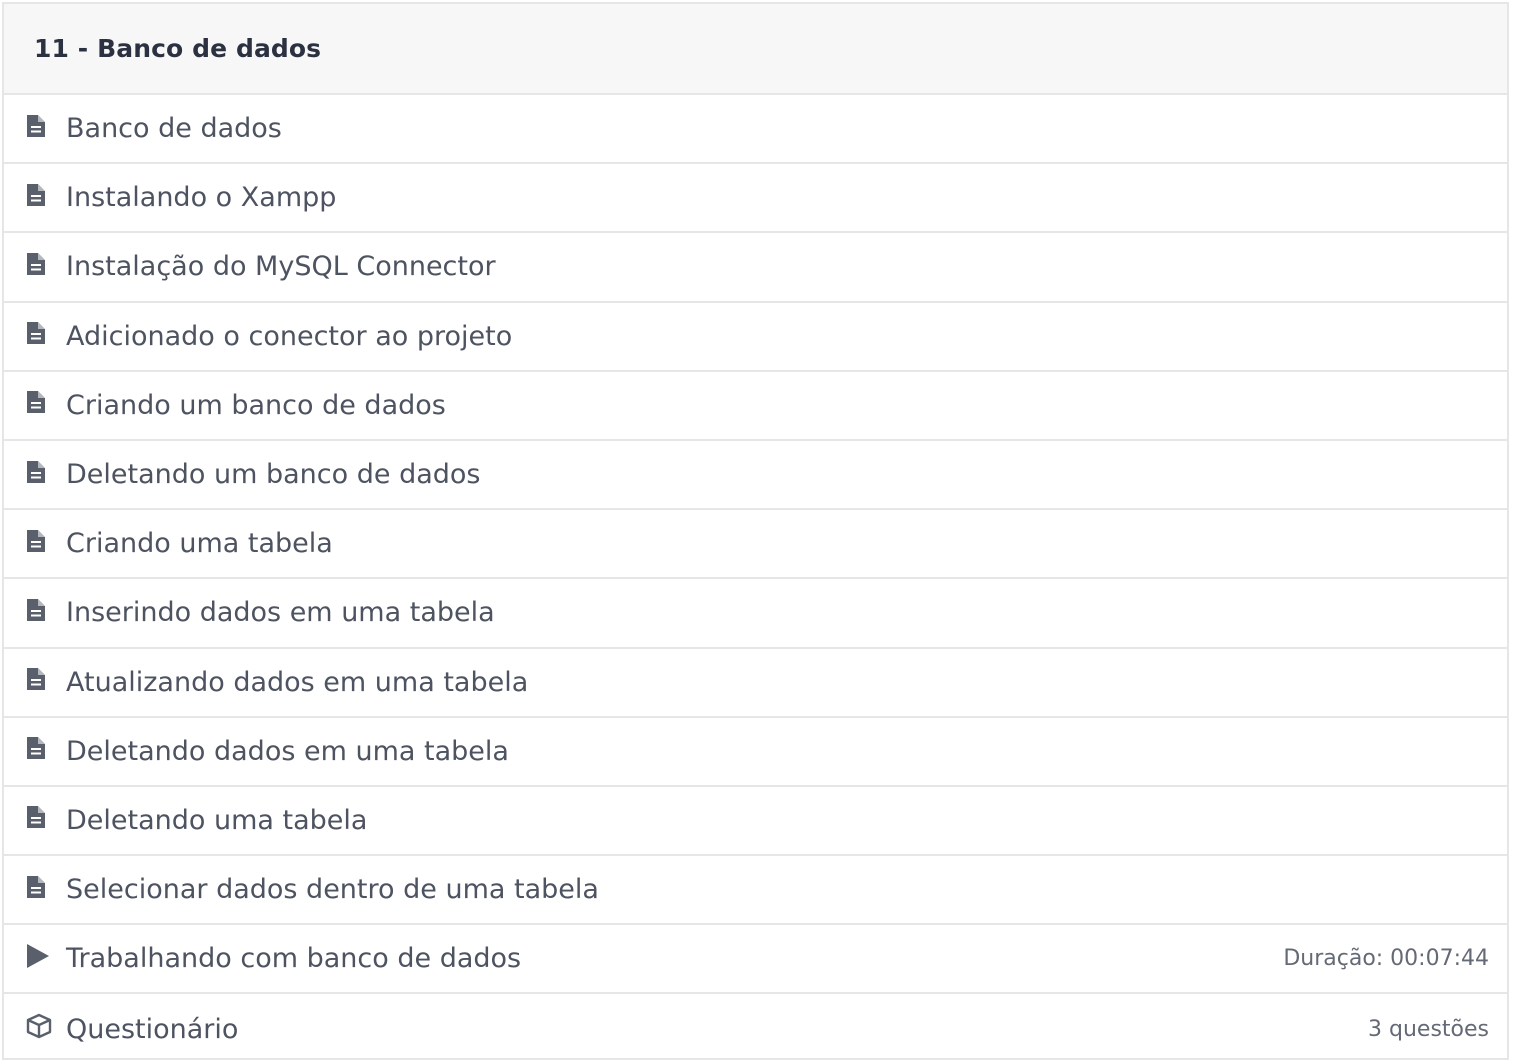 The image size is (1513, 1064). I want to click on lesson-item-11: Selecionar dados dentro de uma tabela, so click(755, 891).